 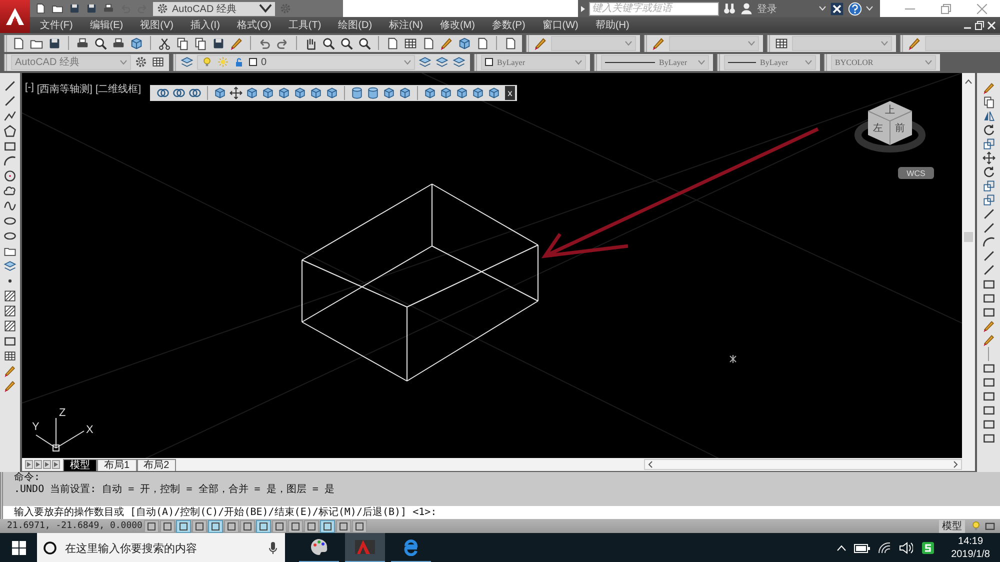 What do you see at coordinates (962, 43) in the screenshot?
I see `multileader-style-dropdown` at bounding box center [962, 43].